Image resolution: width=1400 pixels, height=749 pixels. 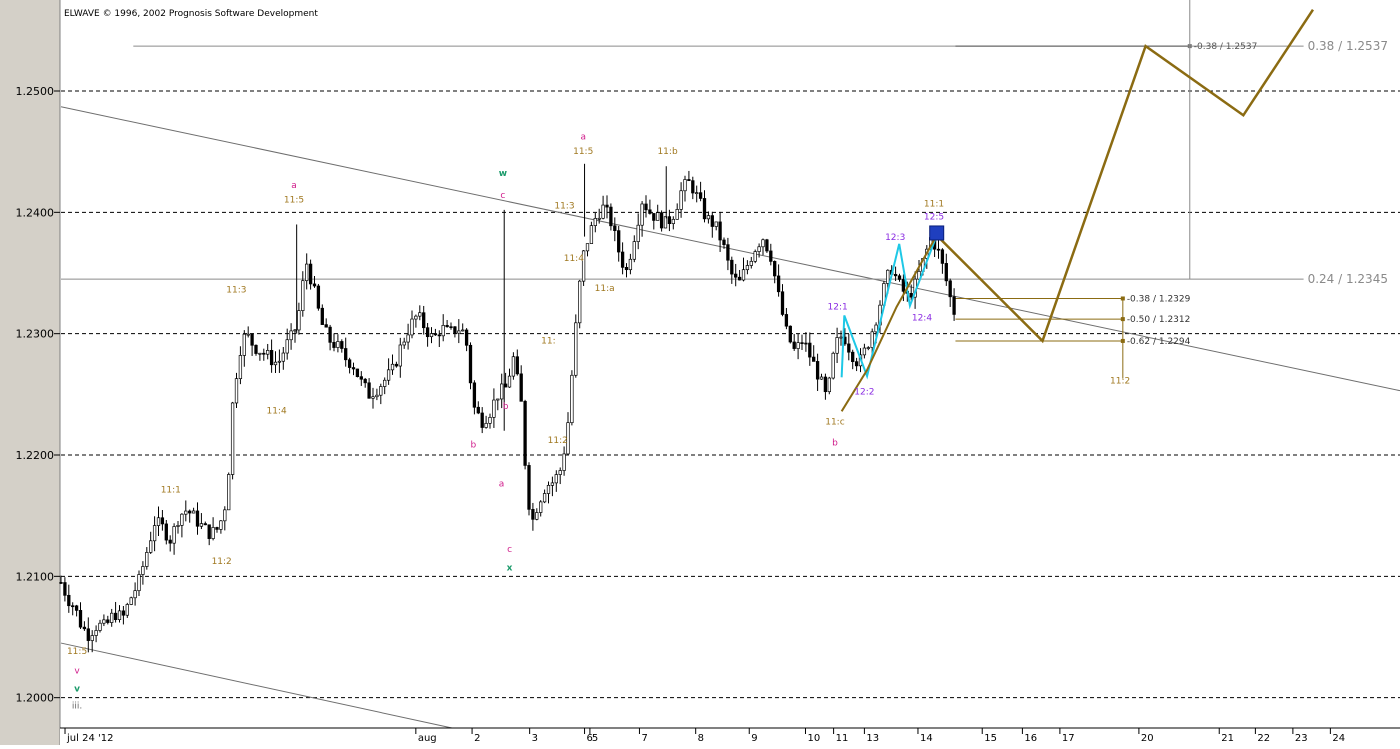 I want to click on wave-label: 11:5, so click(x=294, y=201).